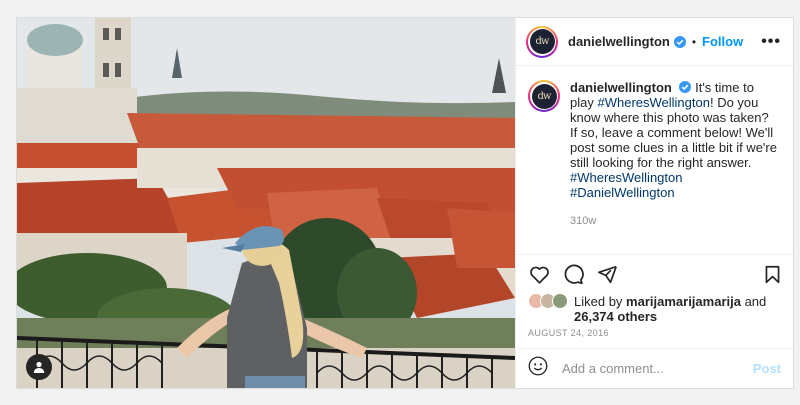  What do you see at coordinates (626, 177) in the screenshot?
I see `caption-hashtag-2: #WheresWellington` at bounding box center [626, 177].